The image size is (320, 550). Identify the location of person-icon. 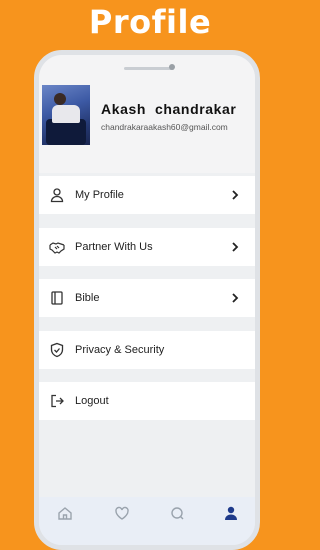
(57, 195).